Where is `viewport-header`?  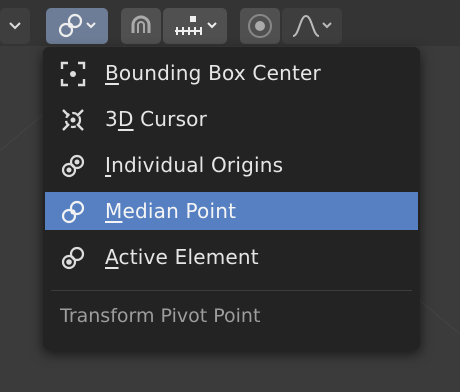 viewport-header is located at coordinates (230, 23).